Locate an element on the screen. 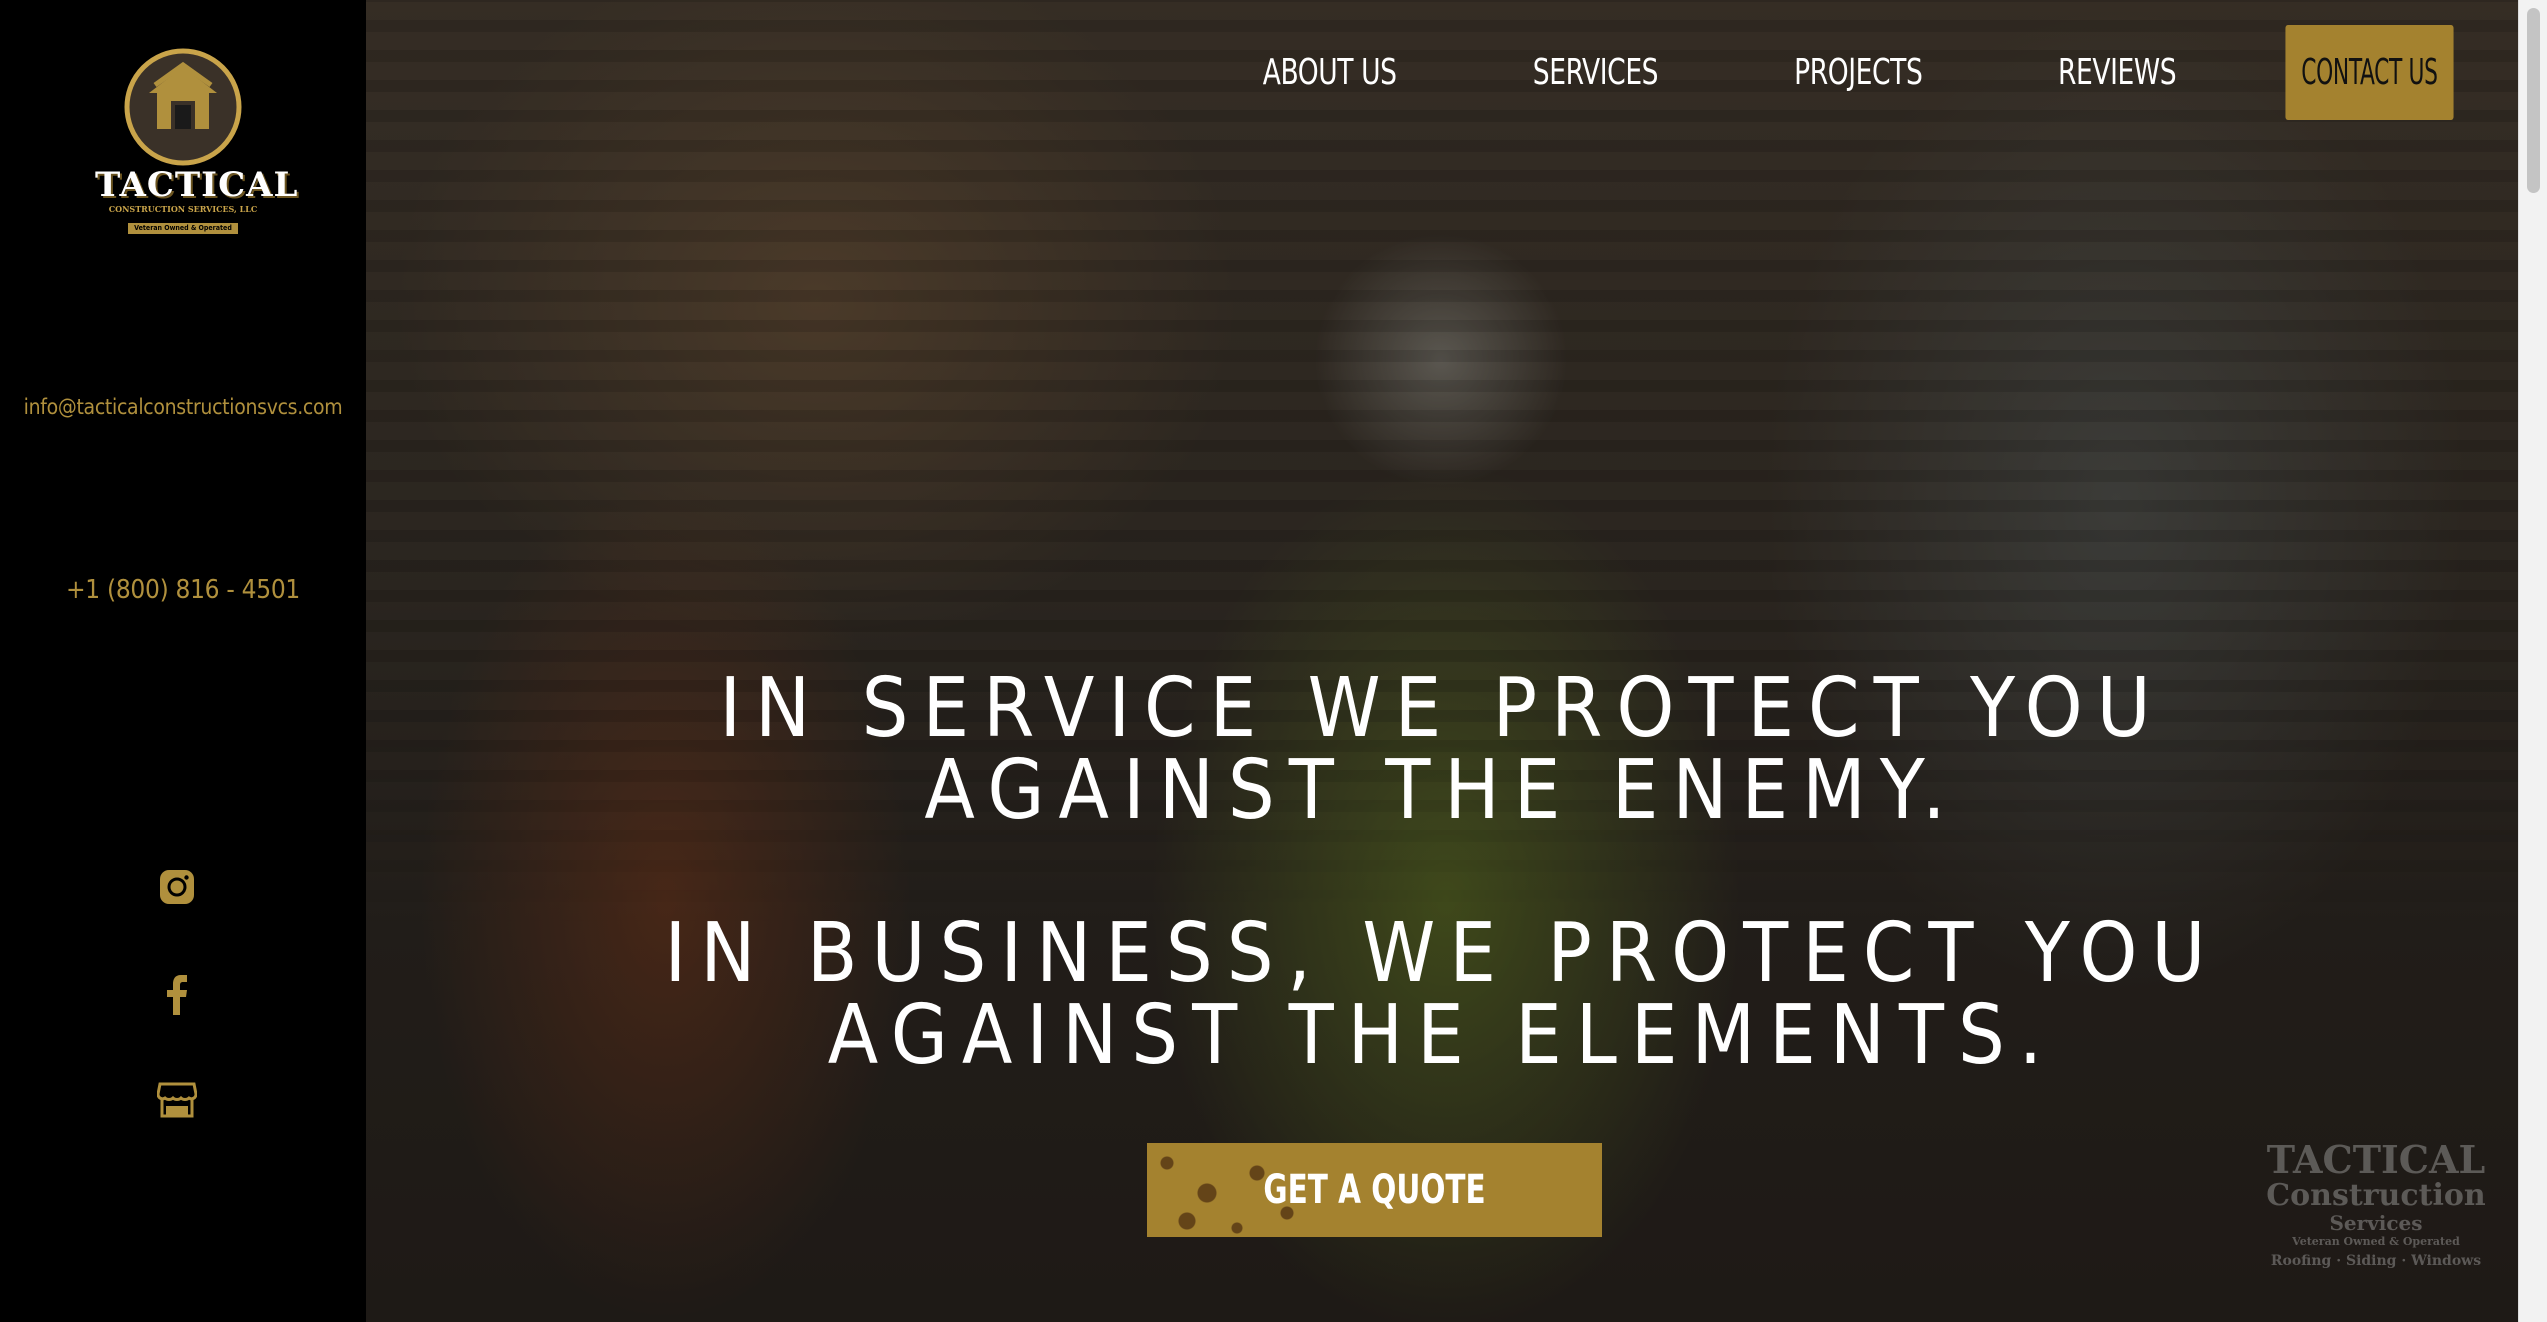 The image size is (2547, 1322). contact-us-label: CONTACT US is located at coordinates (2369, 72).